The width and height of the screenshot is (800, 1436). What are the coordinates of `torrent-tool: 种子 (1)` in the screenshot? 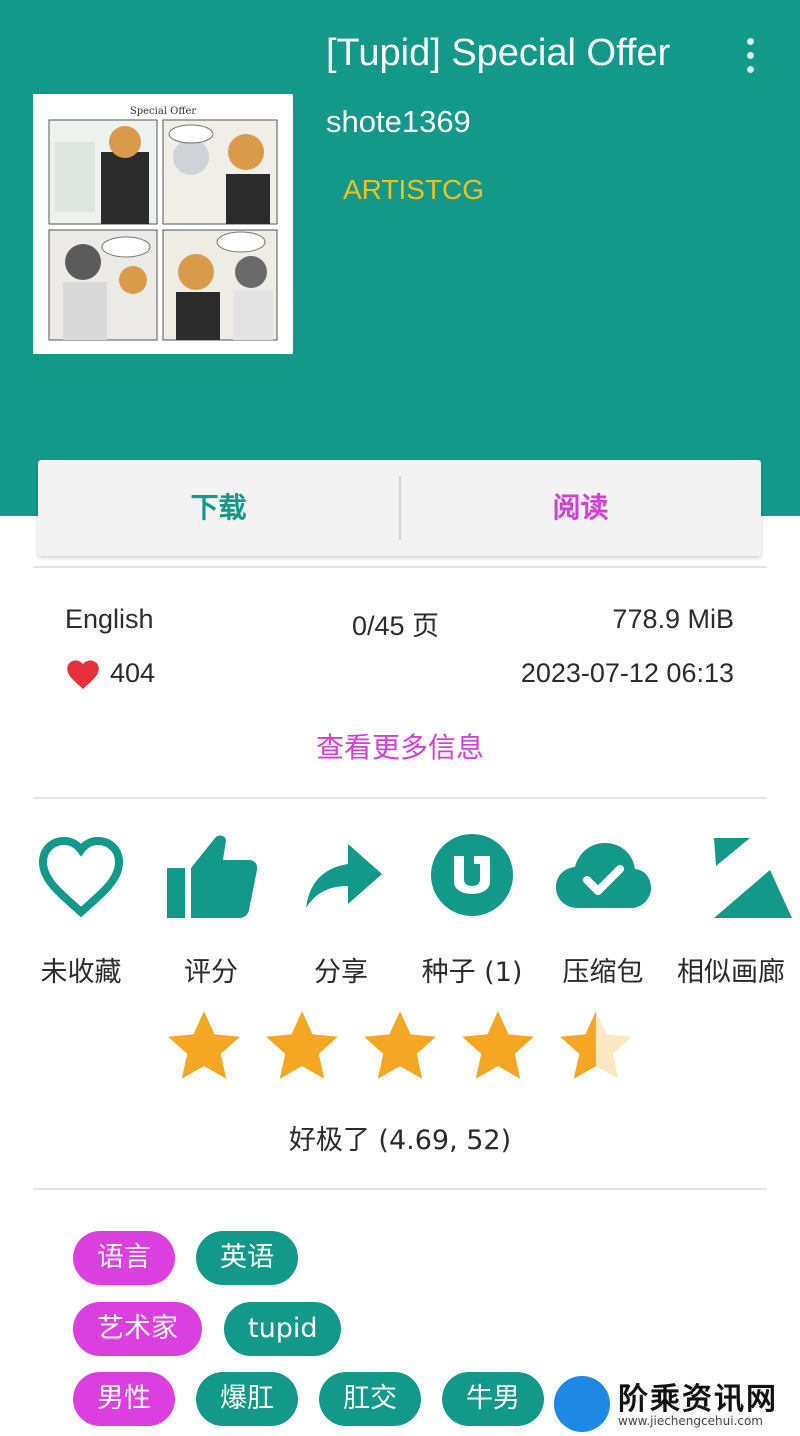 It's located at (472, 909).